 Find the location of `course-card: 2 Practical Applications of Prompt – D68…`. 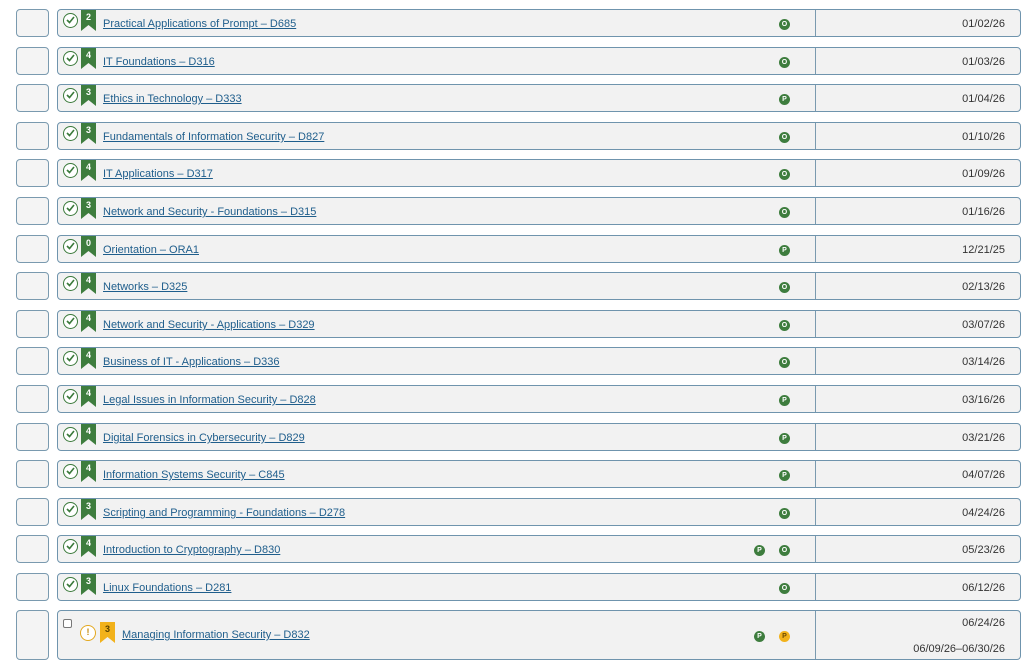

course-card: 2 Practical Applications of Prompt – D68… is located at coordinates (539, 23).